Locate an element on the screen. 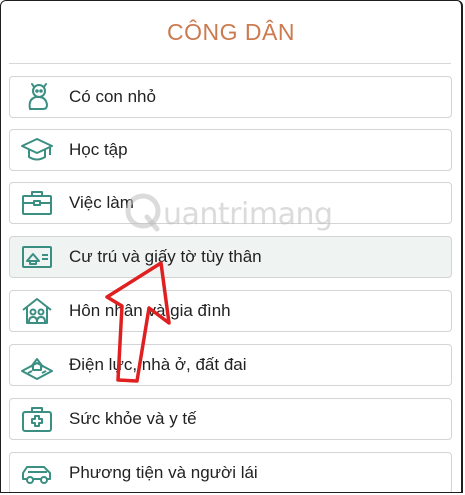 The height and width of the screenshot is (495, 465). menu-item-label: Cư trú và giấy tờ tùy thân is located at coordinates (165, 256).